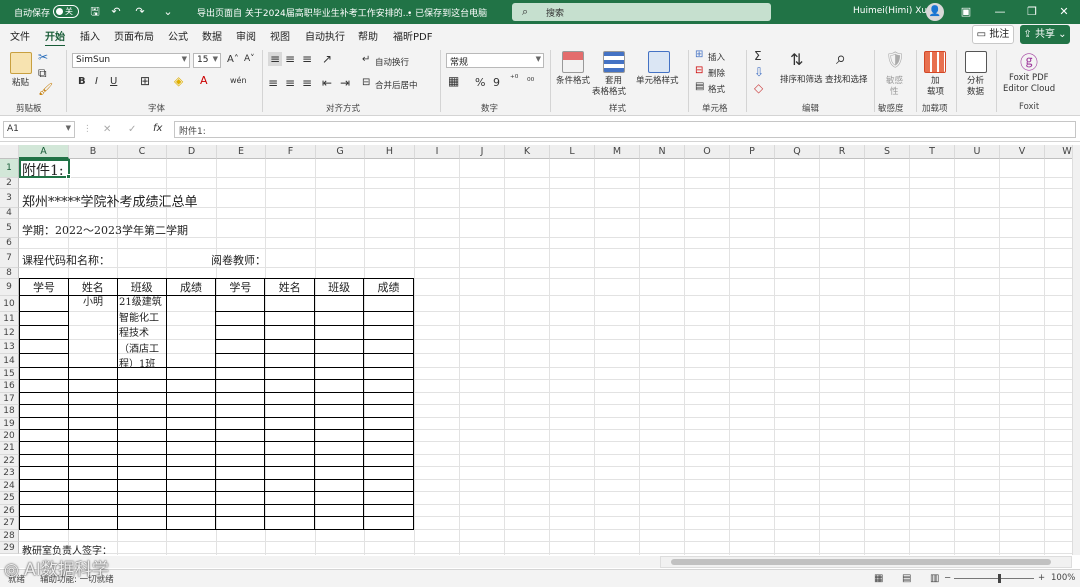  What do you see at coordinates (90, 35) in the screenshot?
I see `tab-insert: 插入` at bounding box center [90, 35].